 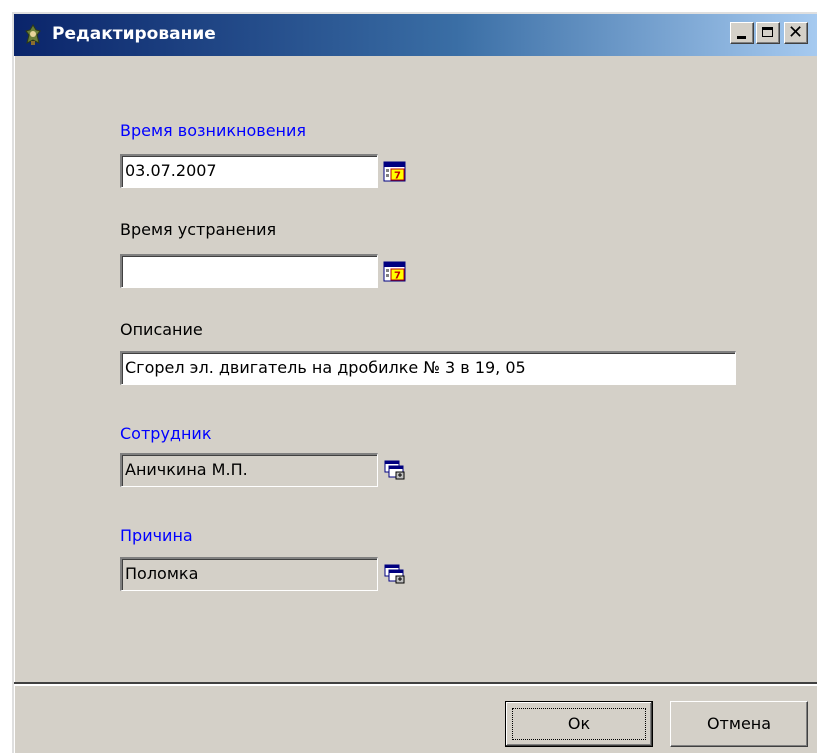 What do you see at coordinates (249, 271) in the screenshot?
I see `resolution-time-input` at bounding box center [249, 271].